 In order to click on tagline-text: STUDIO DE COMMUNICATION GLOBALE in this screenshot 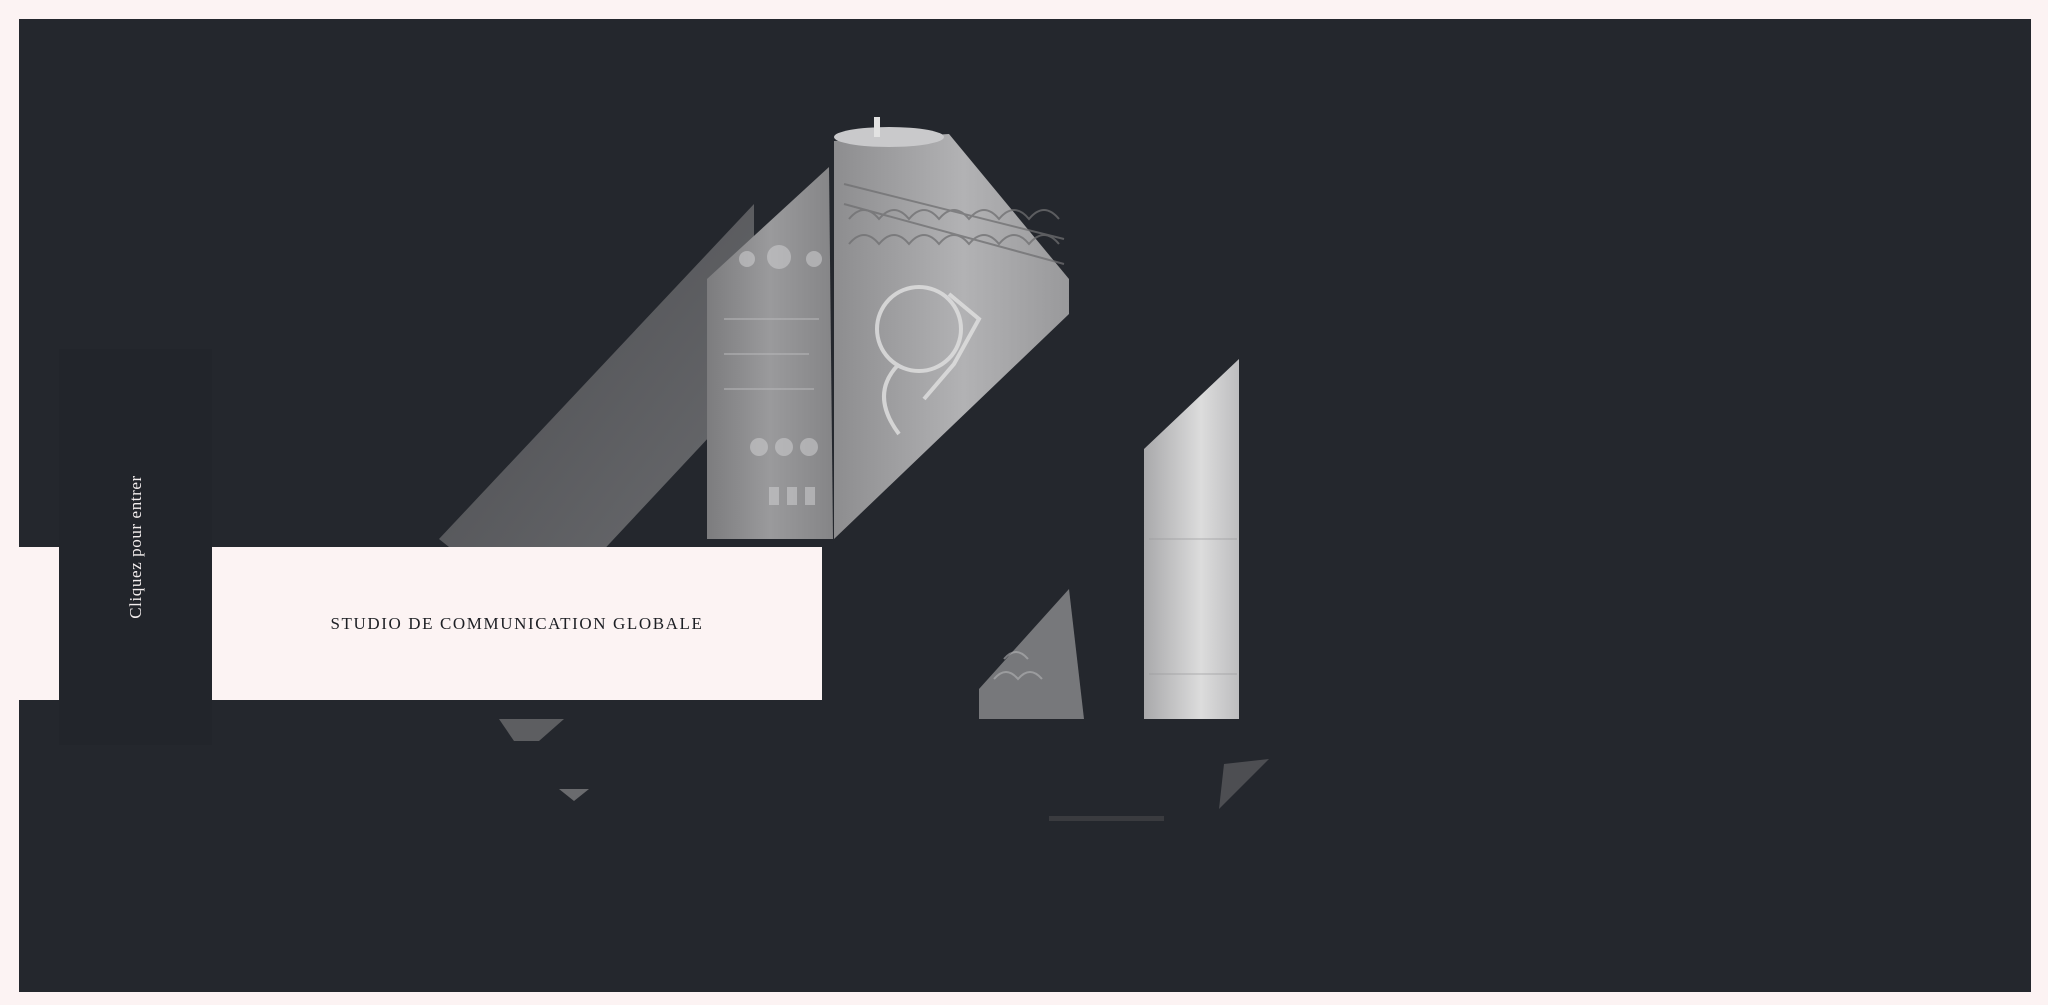, I will do `click(517, 623)`.